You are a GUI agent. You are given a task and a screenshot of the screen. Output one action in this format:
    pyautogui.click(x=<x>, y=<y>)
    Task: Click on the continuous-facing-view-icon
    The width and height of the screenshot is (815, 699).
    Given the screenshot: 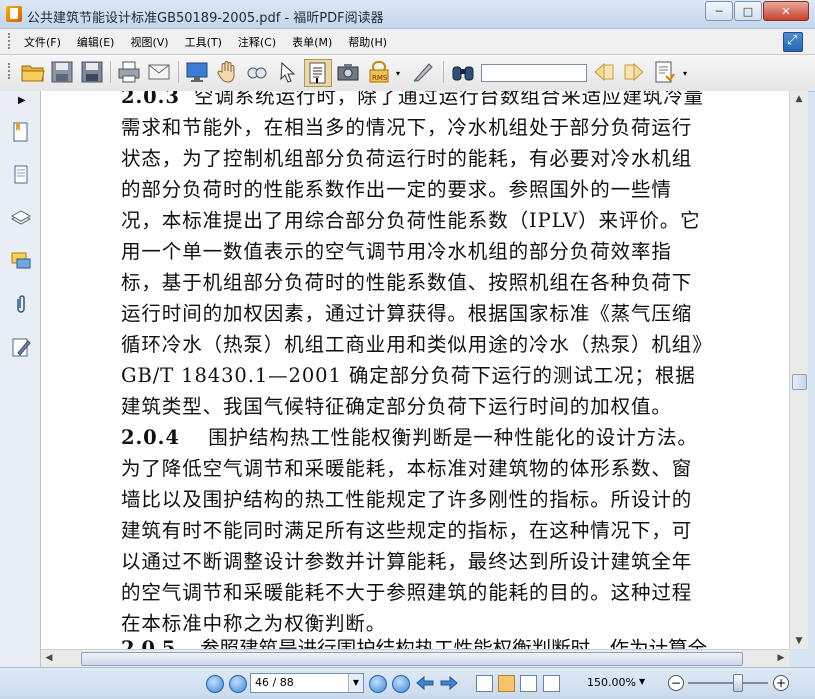 What is the action you would take?
    pyautogui.click(x=551, y=683)
    